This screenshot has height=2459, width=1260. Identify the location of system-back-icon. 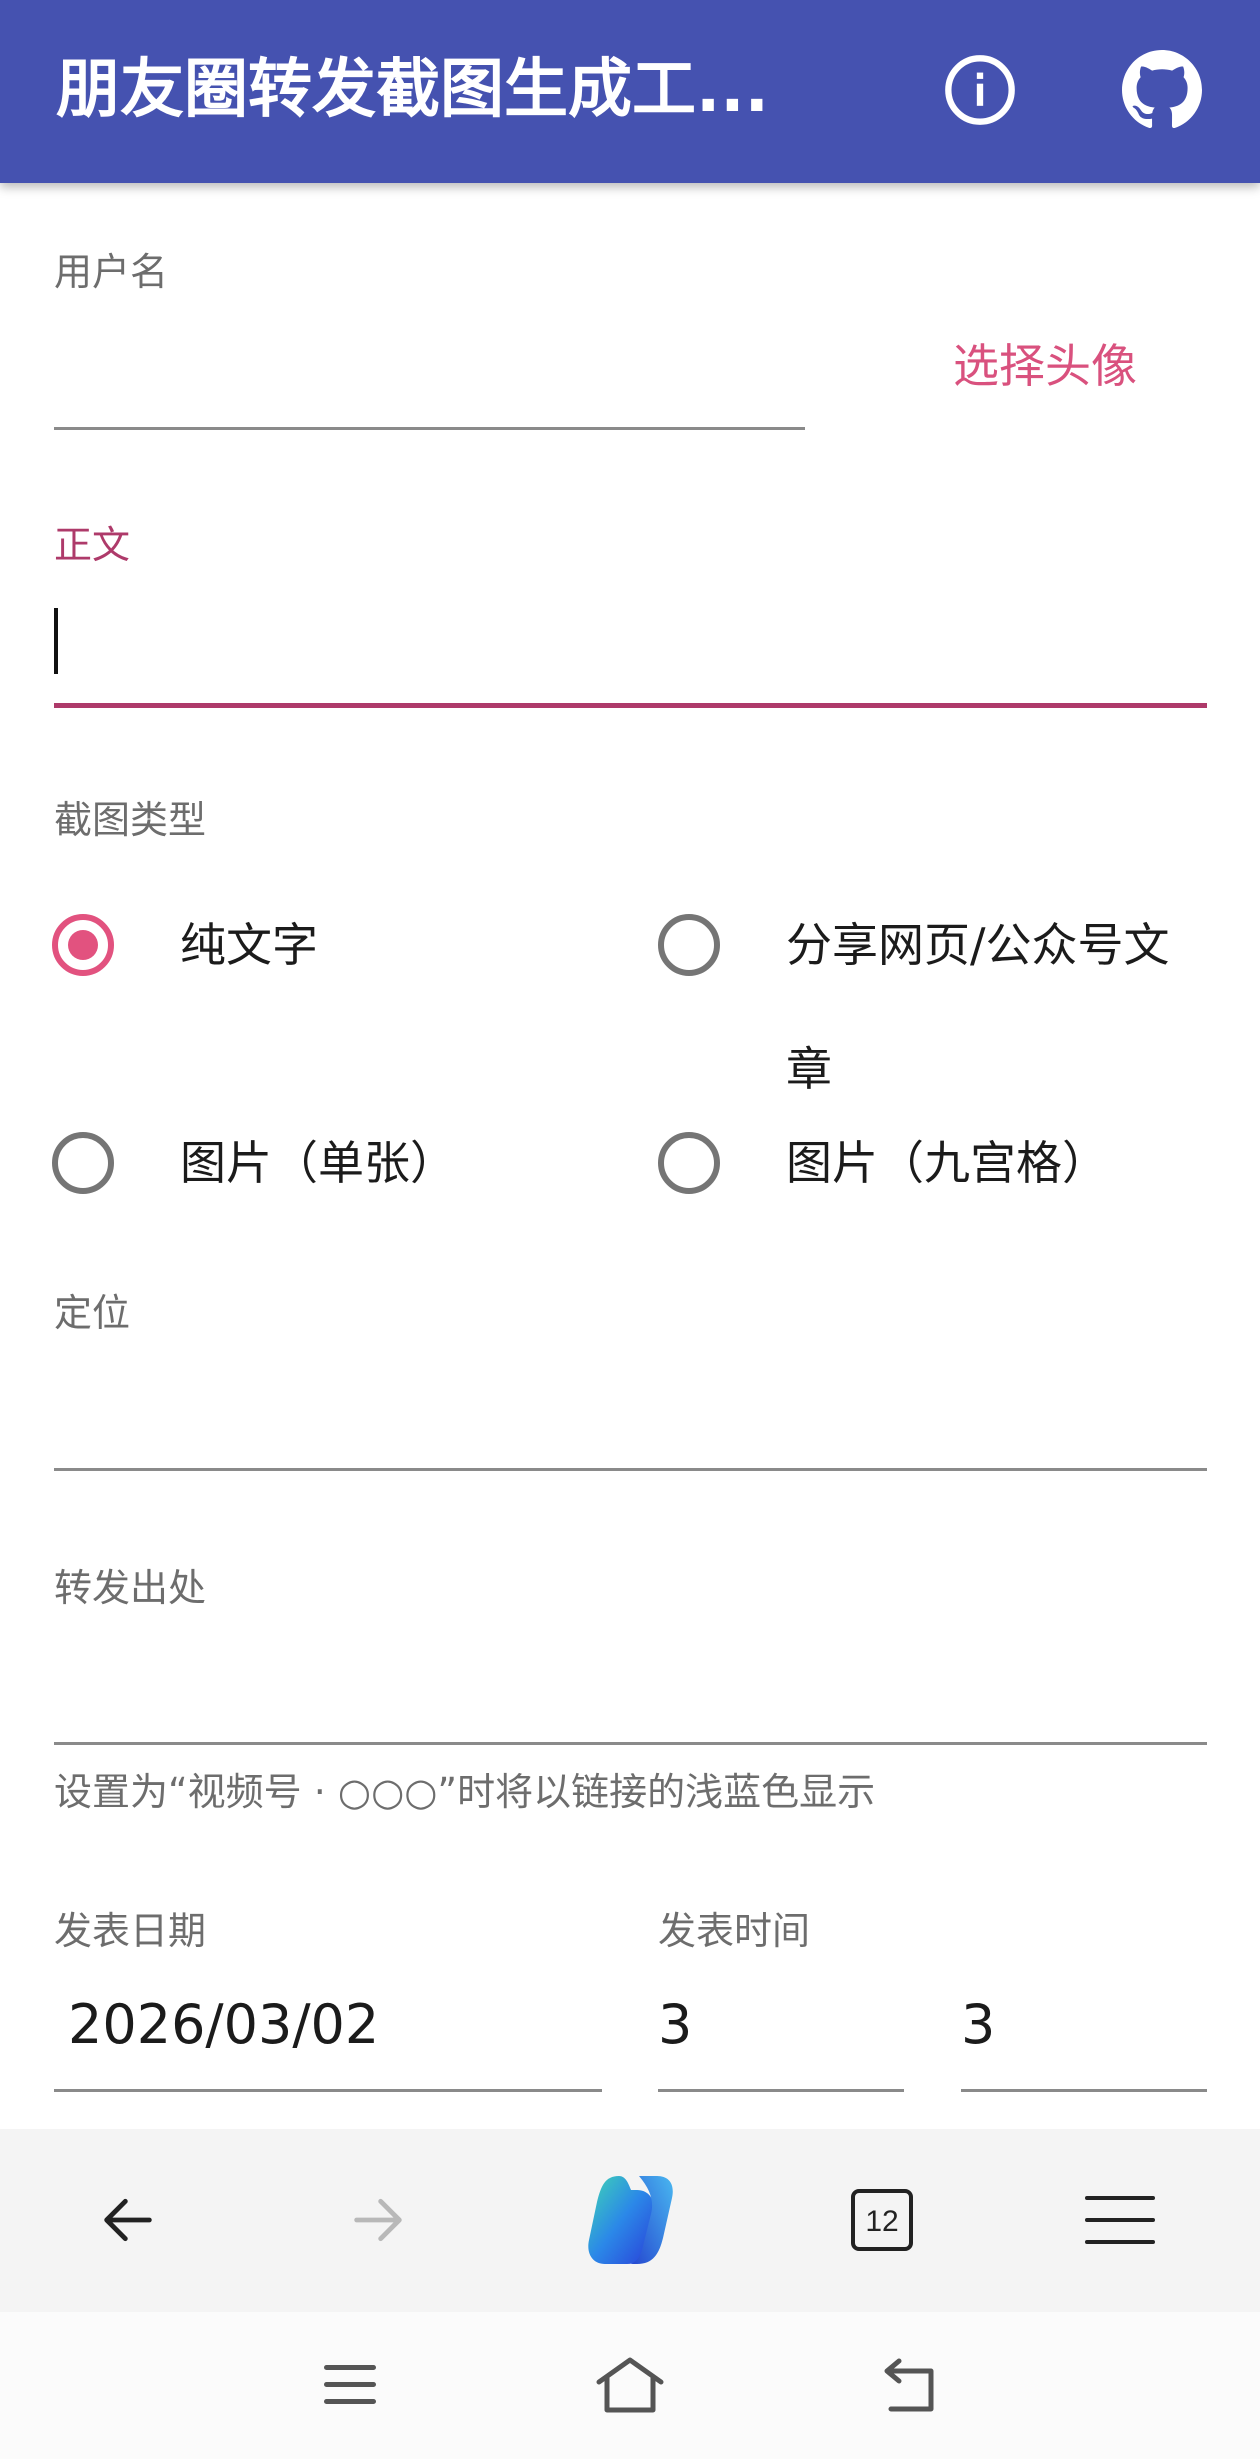
(909, 2385).